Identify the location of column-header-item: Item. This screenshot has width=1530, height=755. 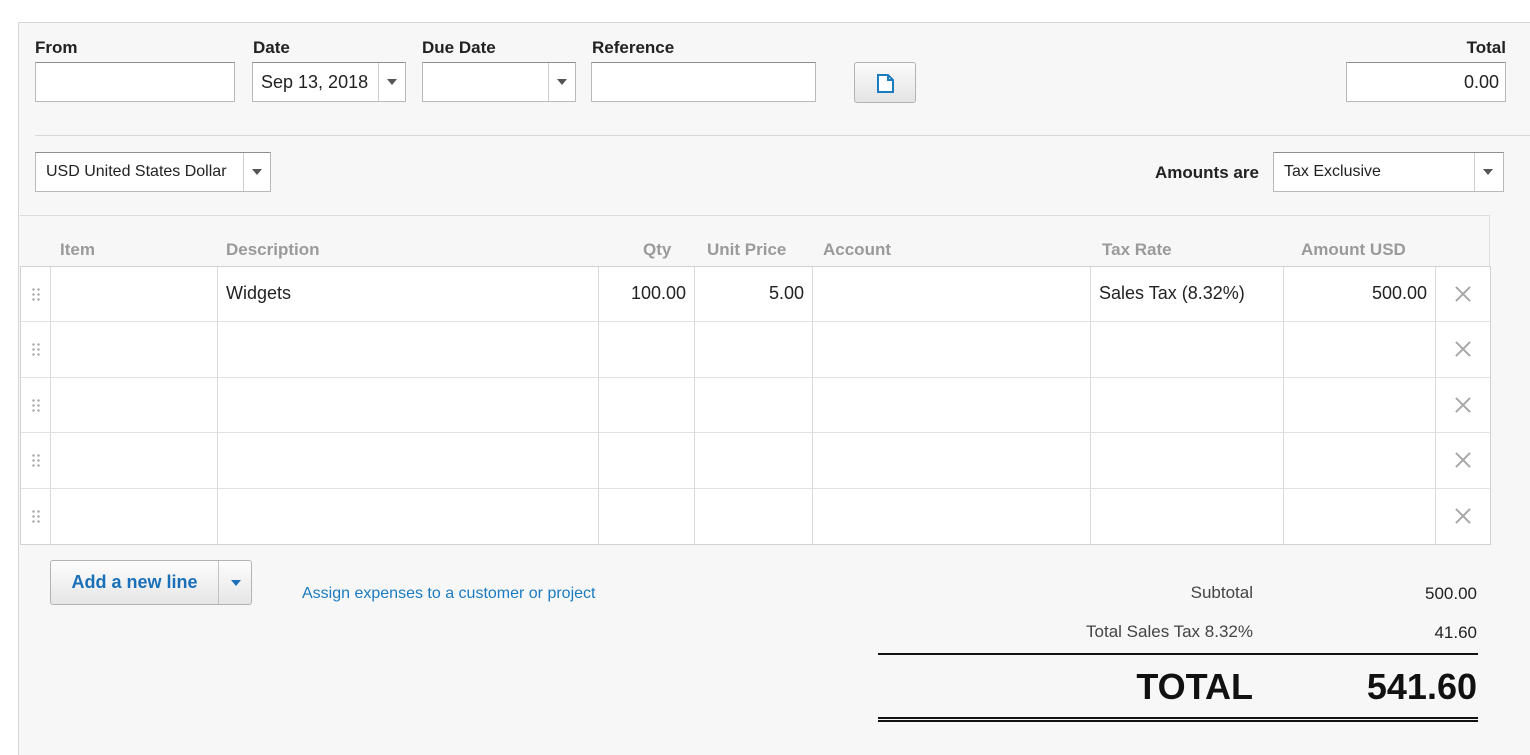
(77, 249).